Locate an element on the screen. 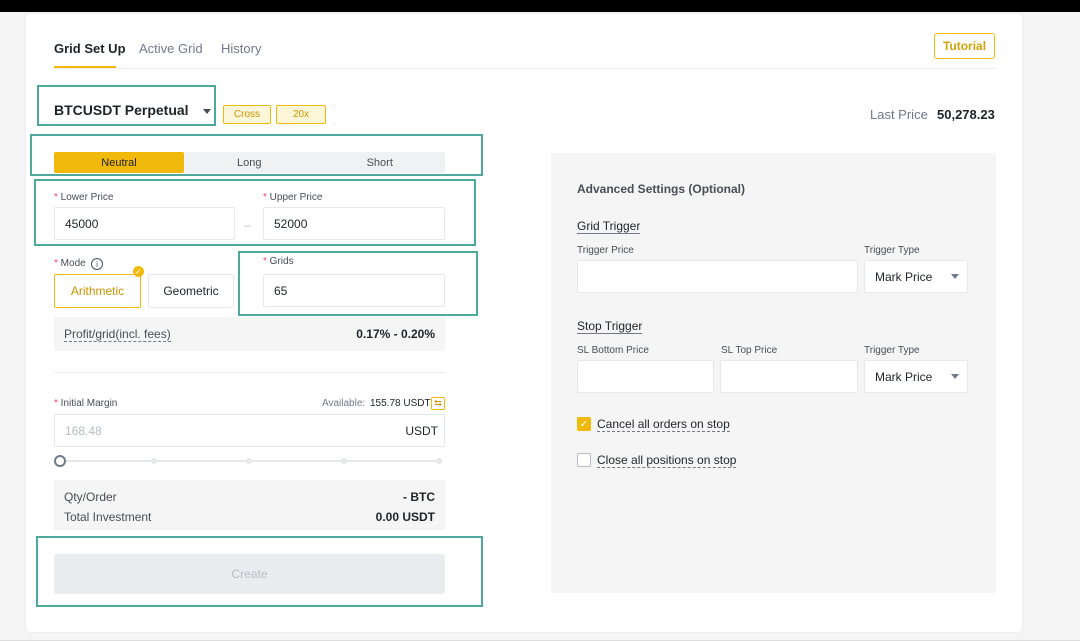 This screenshot has width=1080, height=641. tab-history: History is located at coordinates (241, 48).